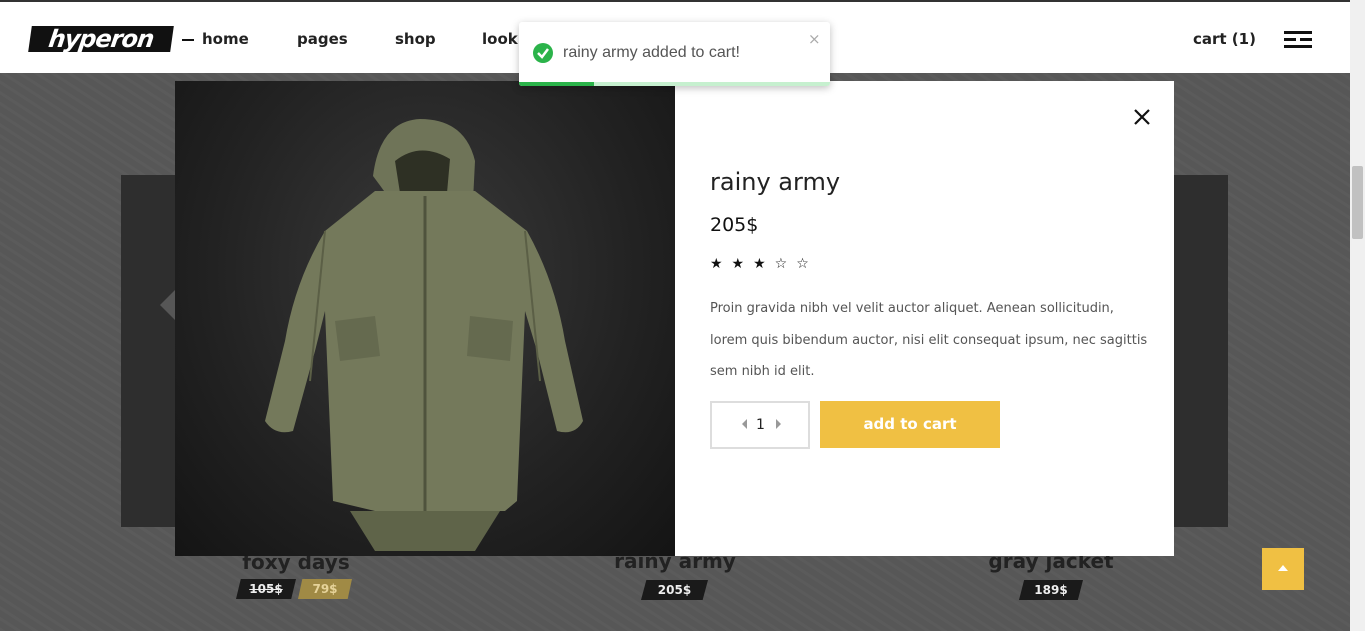 The width and height of the screenshot is (1365, 631). Describe the element at coordinates (415, 39) in the screenshot. I see `nav-item-shop: shop` at that location.